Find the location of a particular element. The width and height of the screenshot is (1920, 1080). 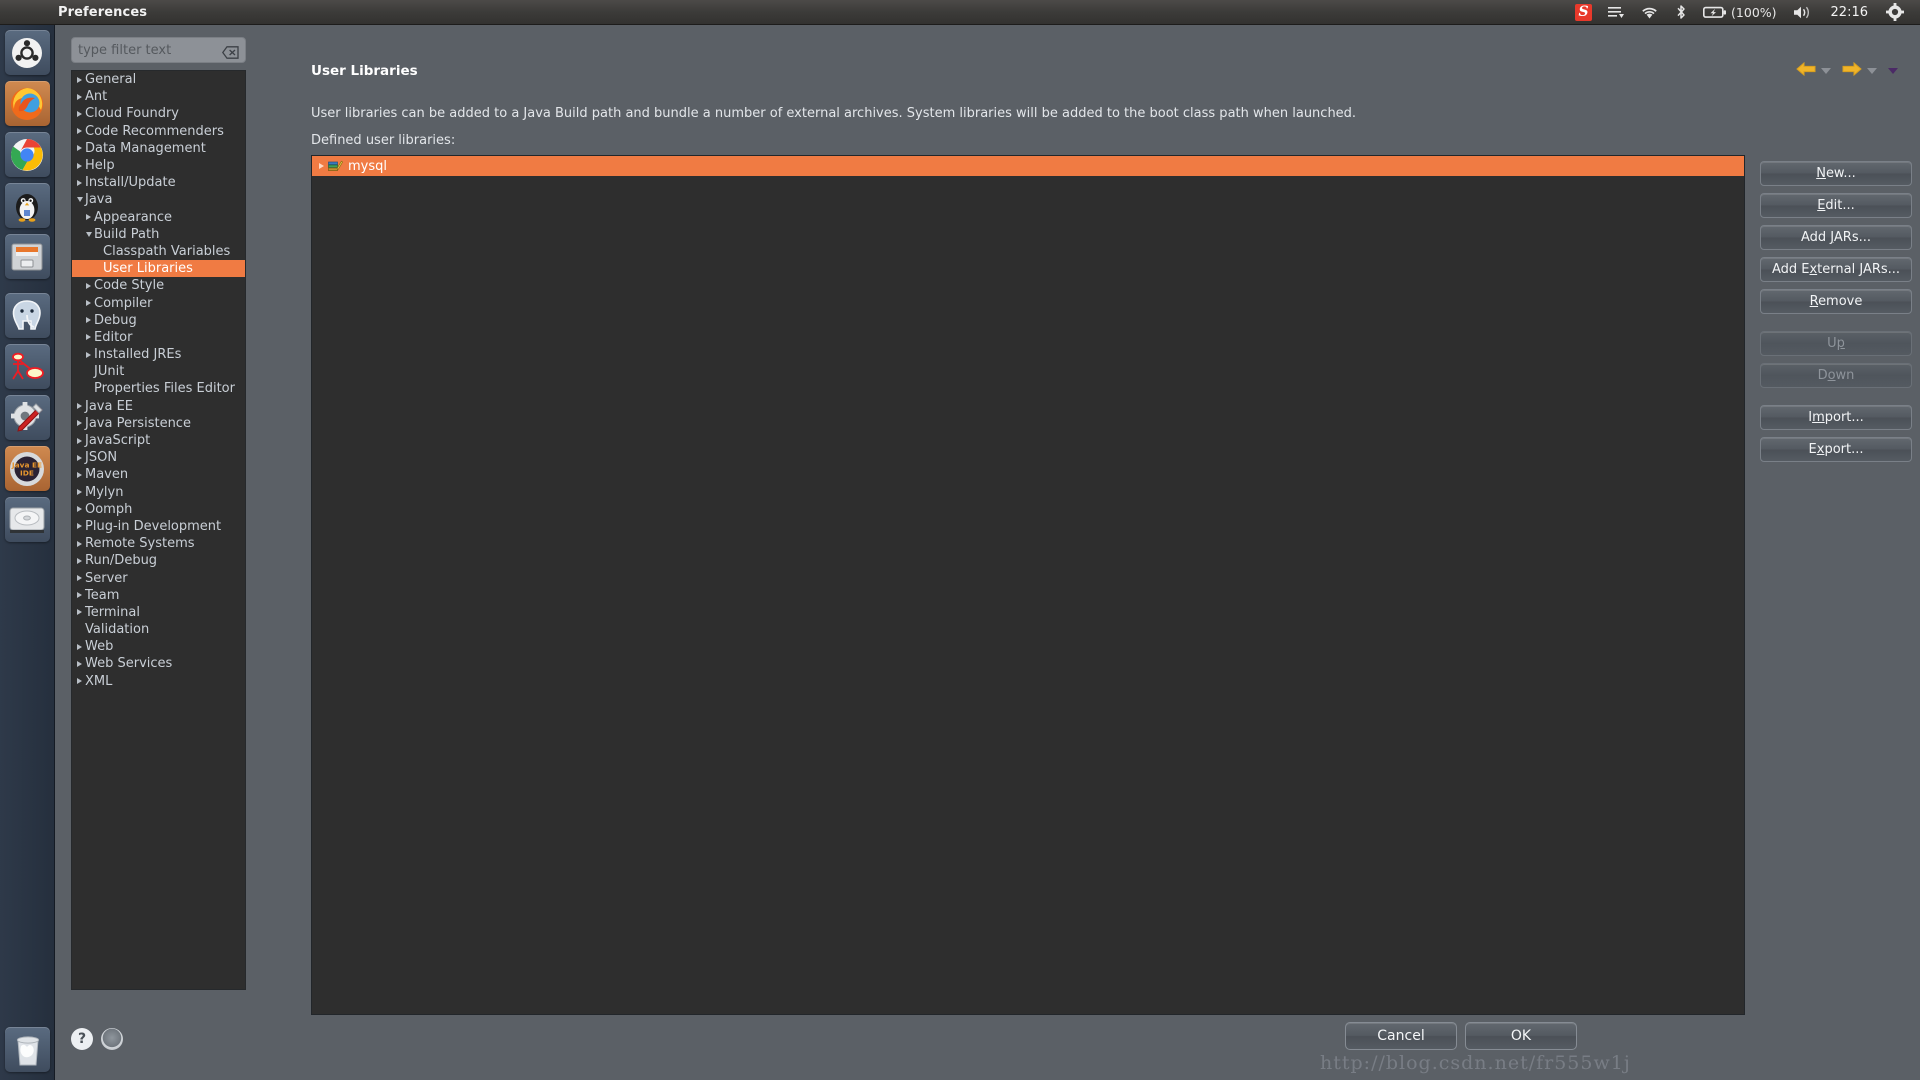

sidebar-item-server: Server is located at coordinates (158, 577).